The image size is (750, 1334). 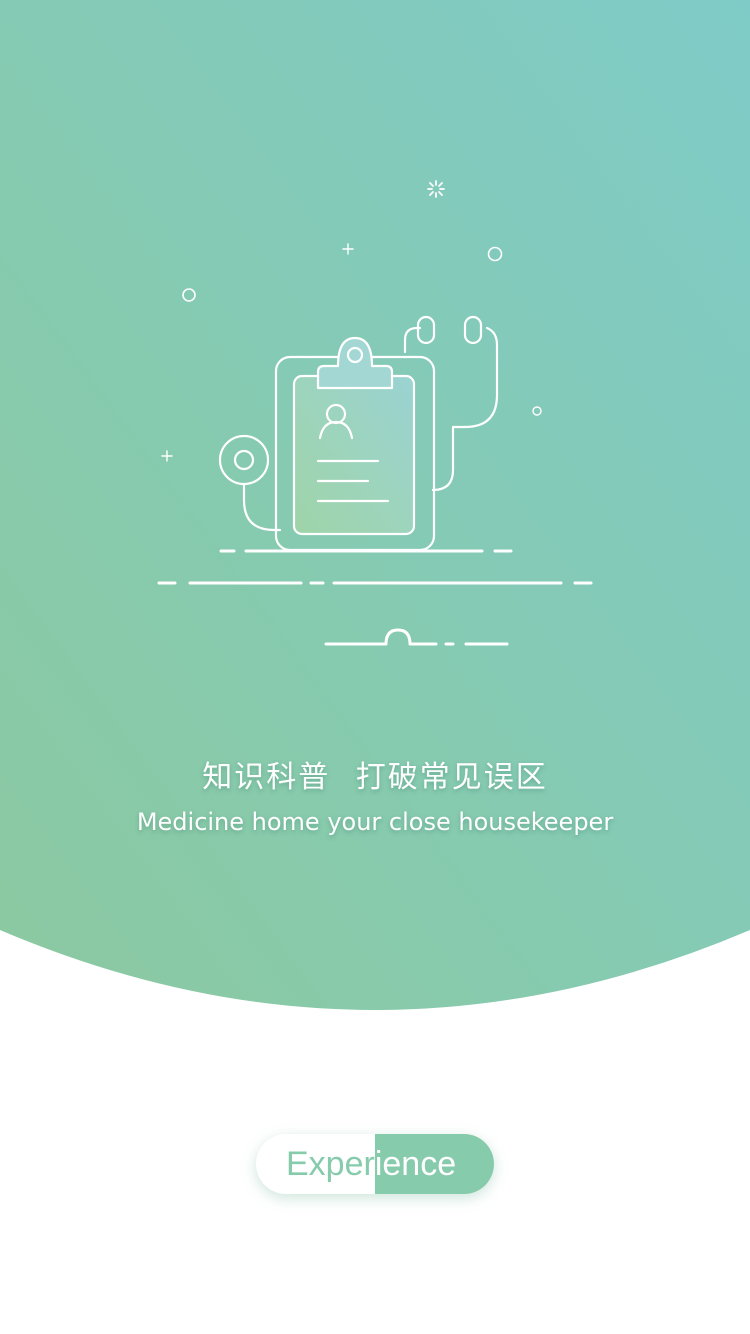 I want to click on experience-label: Experience, so click(x=330, y=1164).